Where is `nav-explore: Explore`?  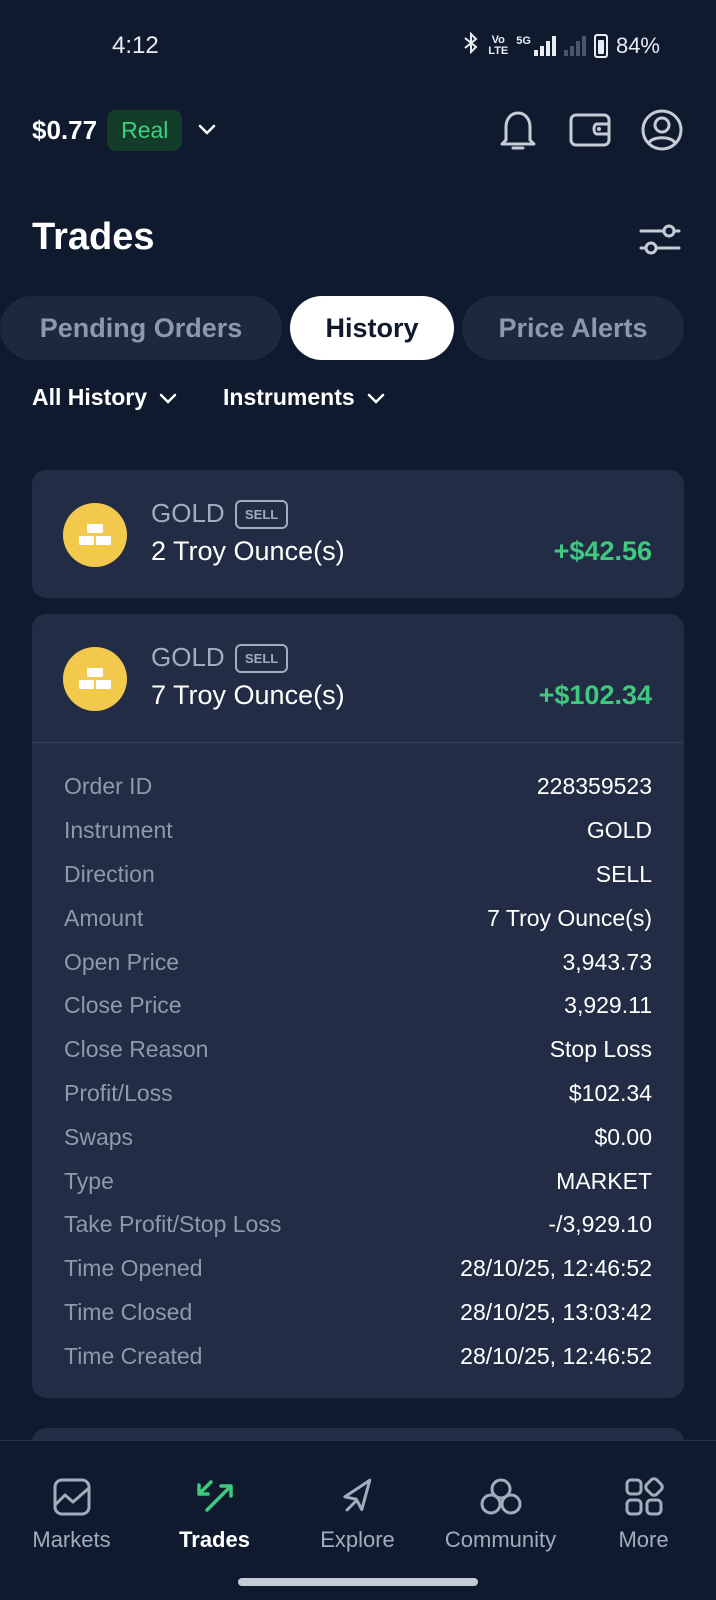
nav-explore: Explore is located at coordinates (357, 1506).